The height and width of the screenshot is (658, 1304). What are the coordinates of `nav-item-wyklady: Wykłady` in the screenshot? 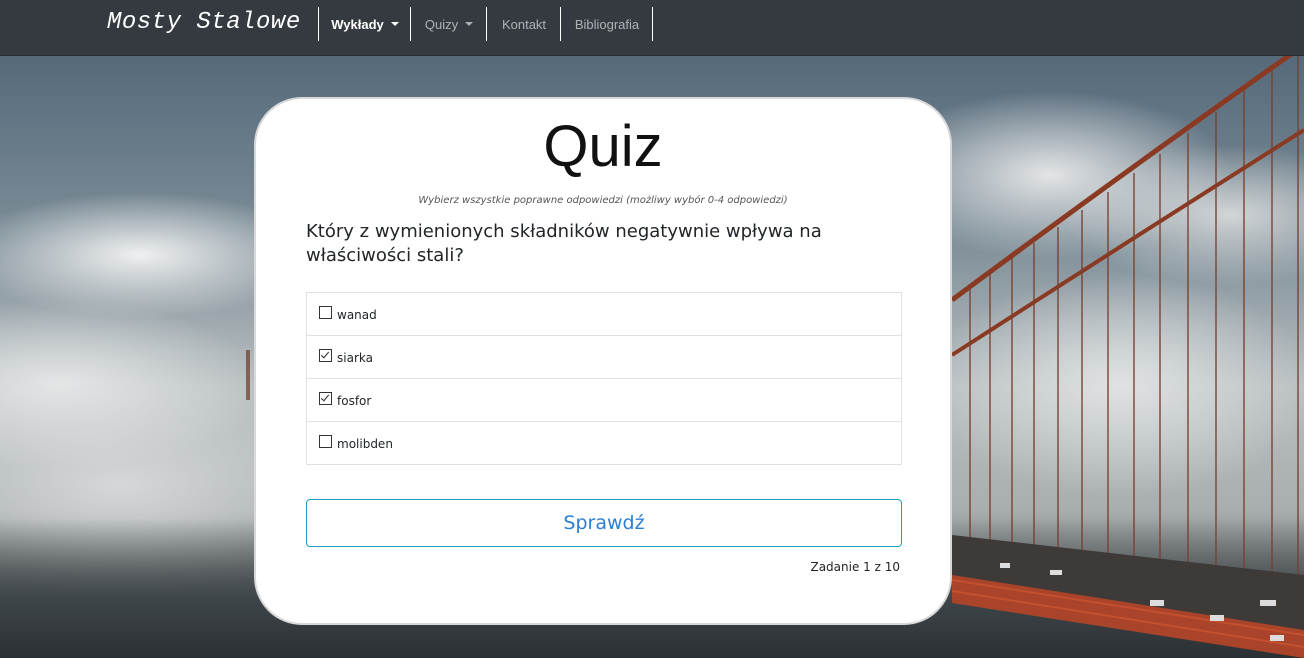 It's located at (364, 24).